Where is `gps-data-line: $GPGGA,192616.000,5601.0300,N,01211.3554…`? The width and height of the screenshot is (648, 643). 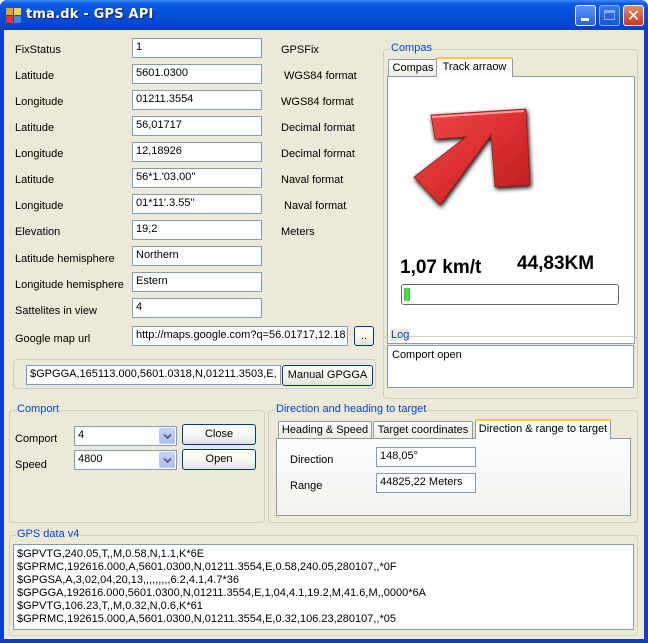 gps-data-line: $GPGGA,192616.000,5601.0300,N,01211.3554… is located at coordinates (221, 593).